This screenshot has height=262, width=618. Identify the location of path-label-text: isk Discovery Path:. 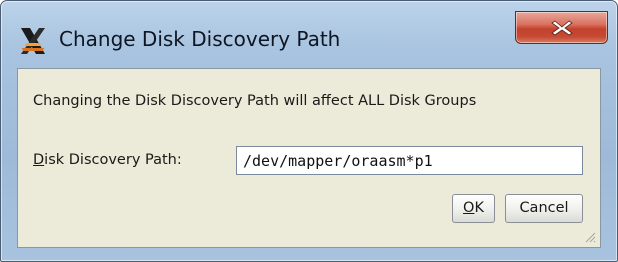
(113, 160).